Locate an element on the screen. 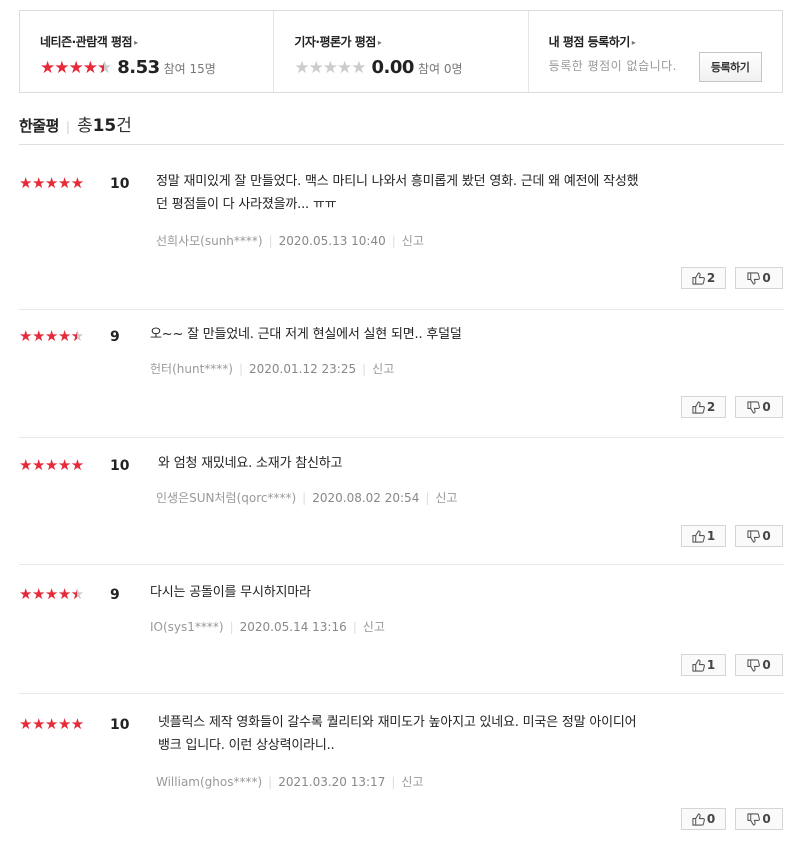  review-date: 2020.08.02 20:54 is located at coordinates (366, 498).